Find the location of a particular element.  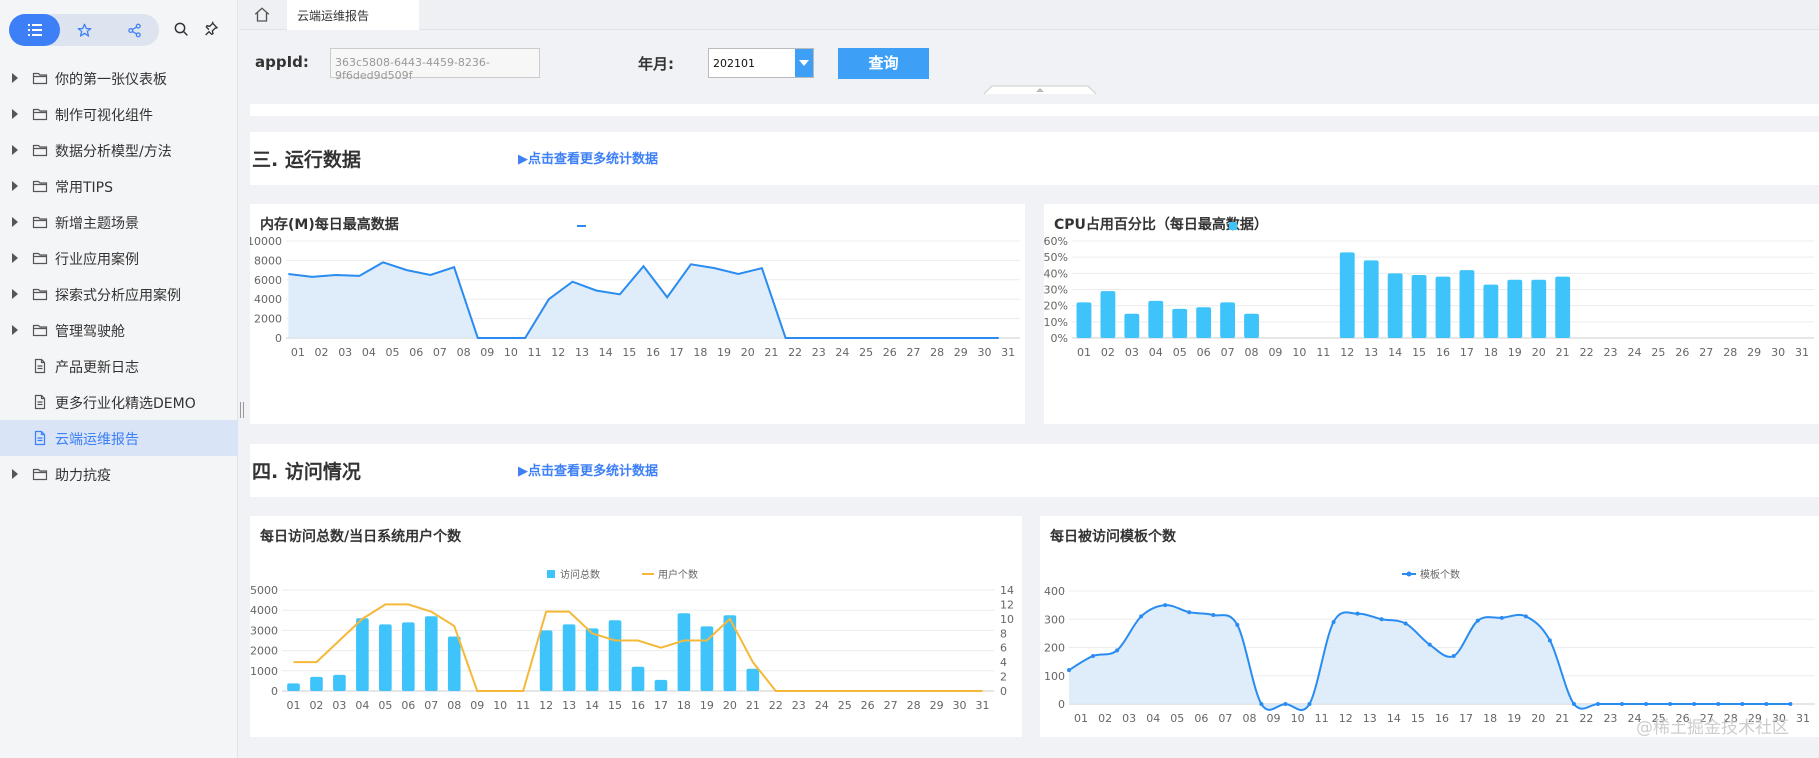

sidebar-item: 数据分析模型/方法 is located at coordinates (119, 150).